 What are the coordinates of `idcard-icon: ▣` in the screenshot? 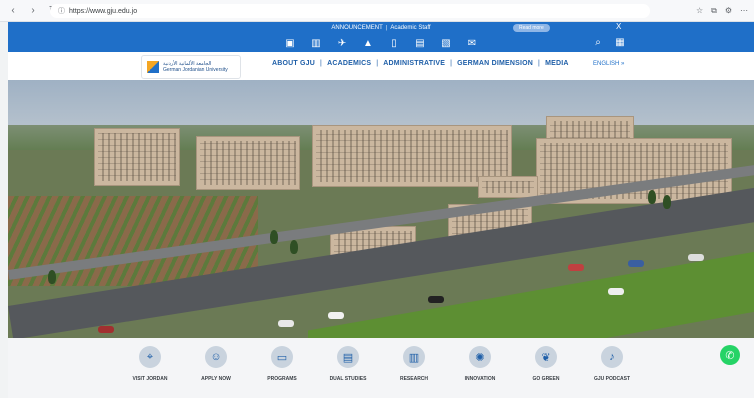 It's located at (290, 43).